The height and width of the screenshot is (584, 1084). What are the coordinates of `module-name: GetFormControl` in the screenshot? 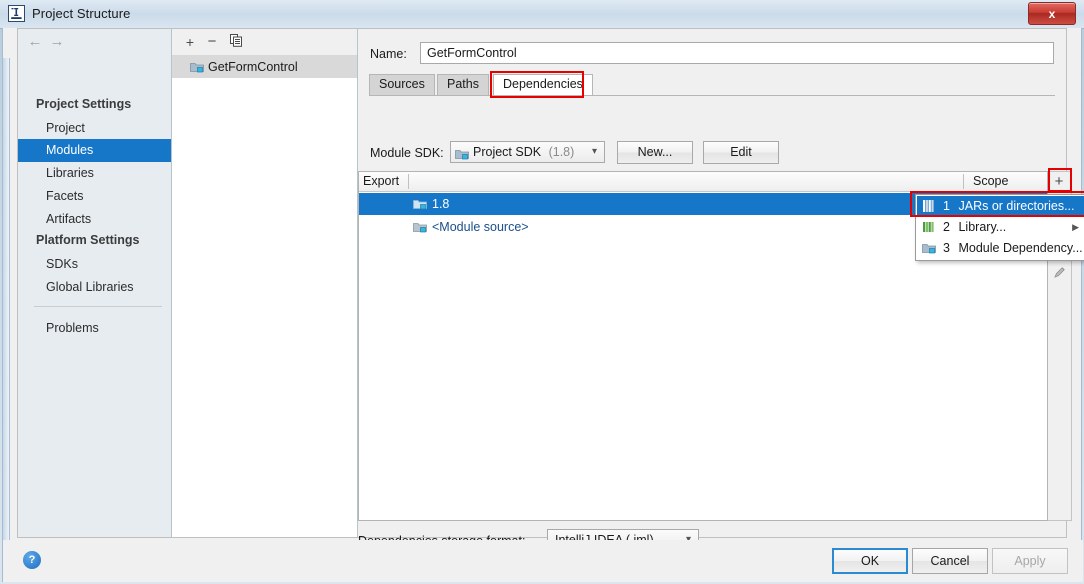 It's located at (253, 67).